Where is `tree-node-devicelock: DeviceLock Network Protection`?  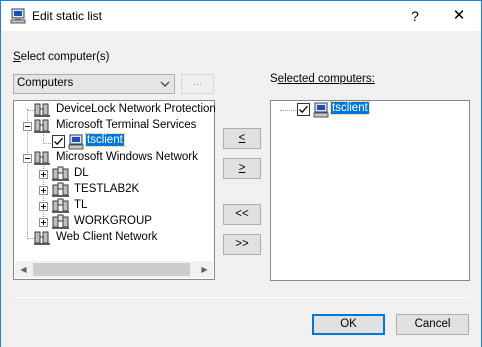 tree-node-devicelock: DeviceLock Network Protection is located at coordinates (125, 110).